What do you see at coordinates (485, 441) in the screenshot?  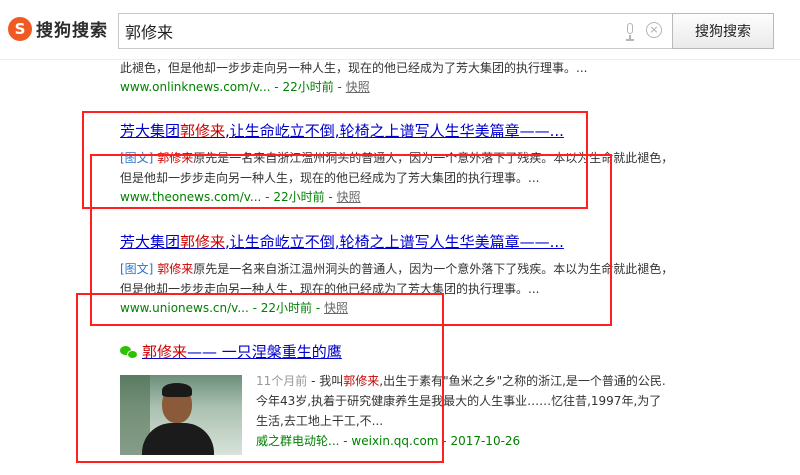 I see `wechat-date: 2017-10-26` at bounding box center [485, 441].